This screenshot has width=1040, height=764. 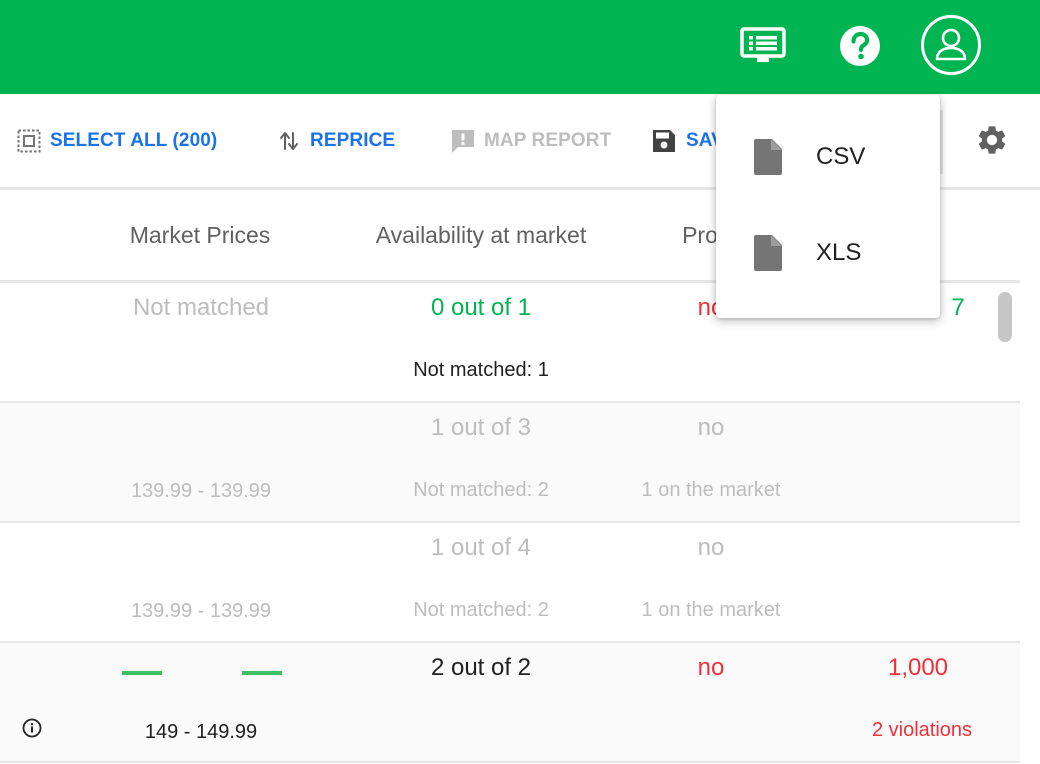 What do you see at coordinates (1005, 317) in the screenshot?
I see `scrollbar-thumb` at bounding box center [1005, 317].